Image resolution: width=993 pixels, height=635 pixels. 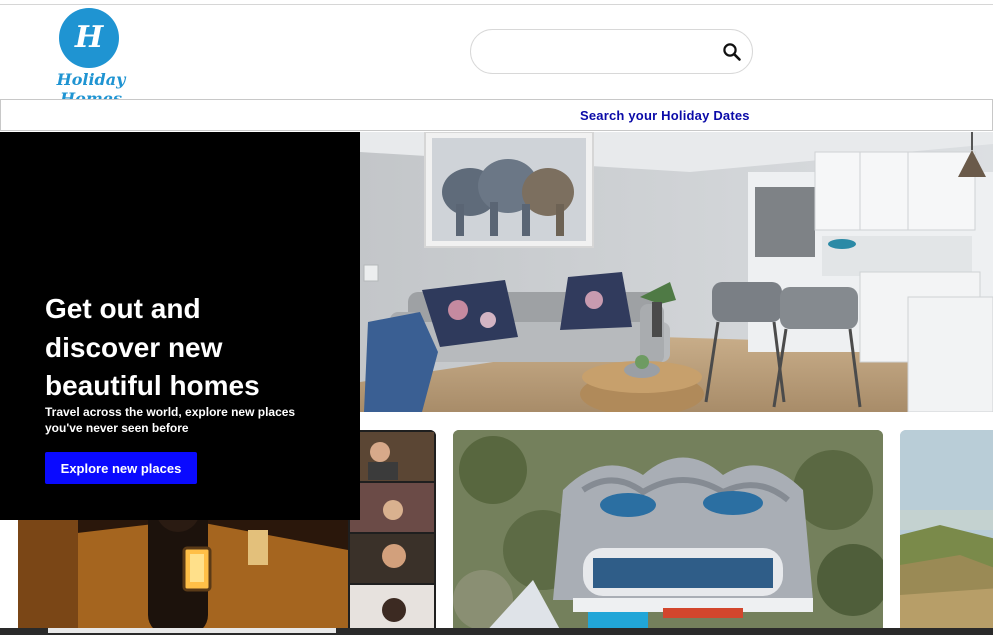 What do you see at coordinates (732, 52) in the screenshot?
I see `search-icon` at bounding box center [732, 52].